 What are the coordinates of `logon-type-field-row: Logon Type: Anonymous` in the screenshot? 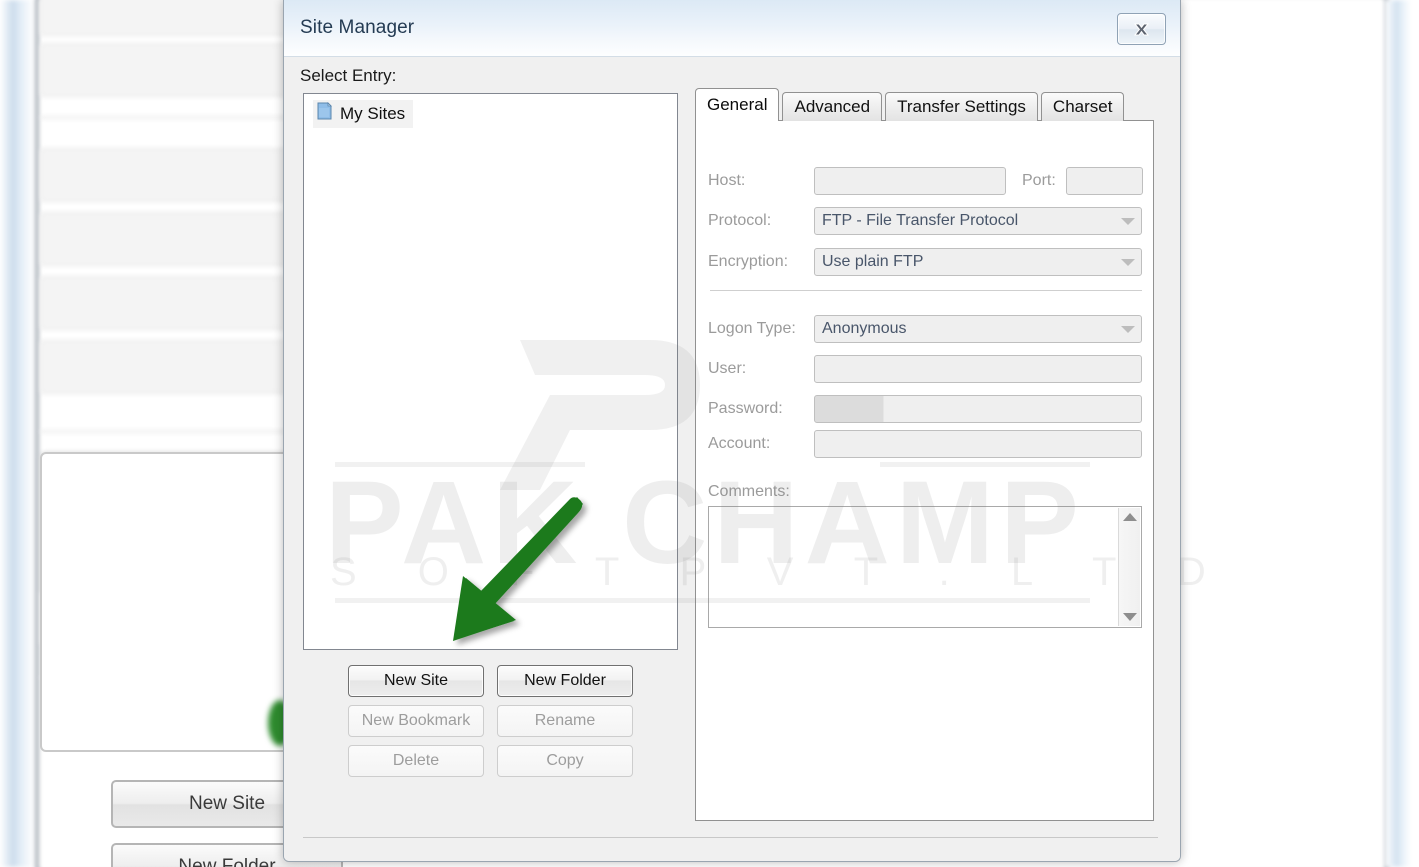 It's located at (925, 329).